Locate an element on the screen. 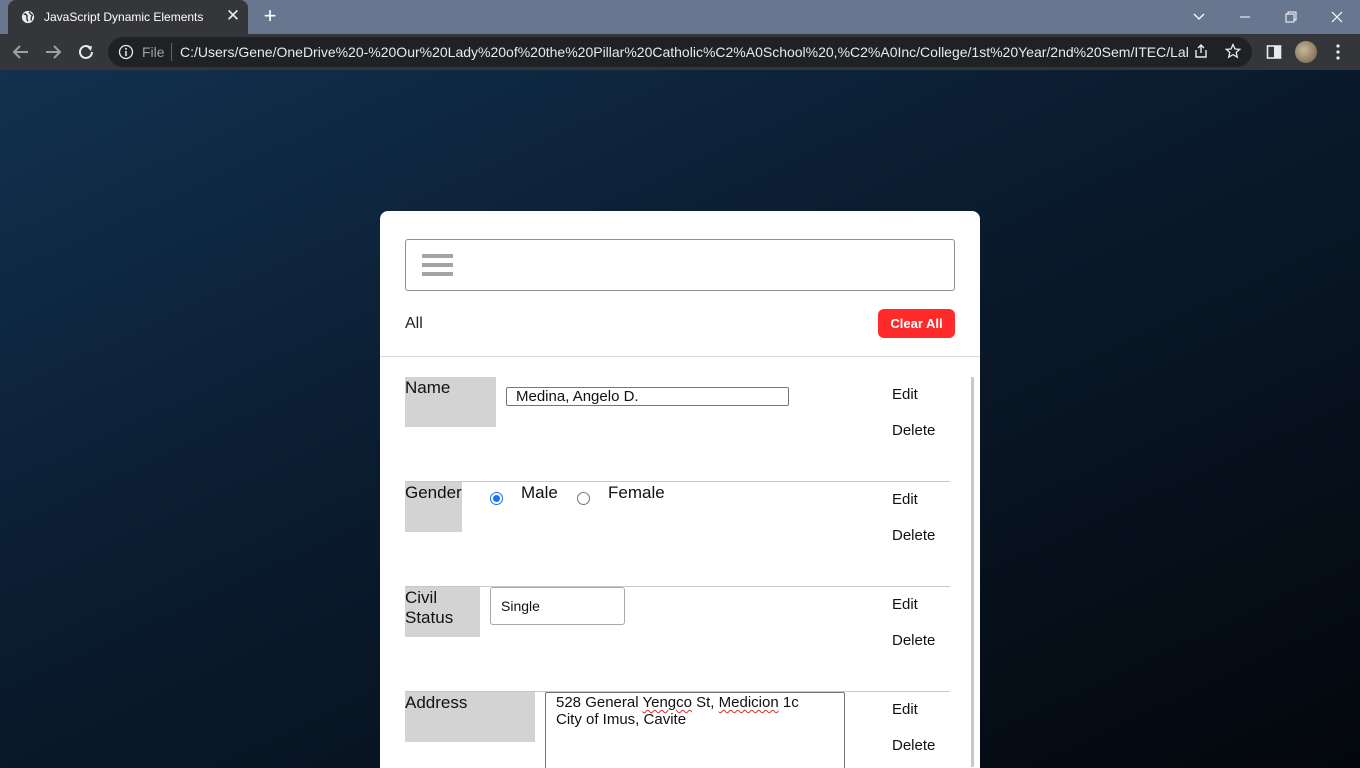 This screenshot has height=768, width=1360. address-label: Address is located at coordinates (470, 717).